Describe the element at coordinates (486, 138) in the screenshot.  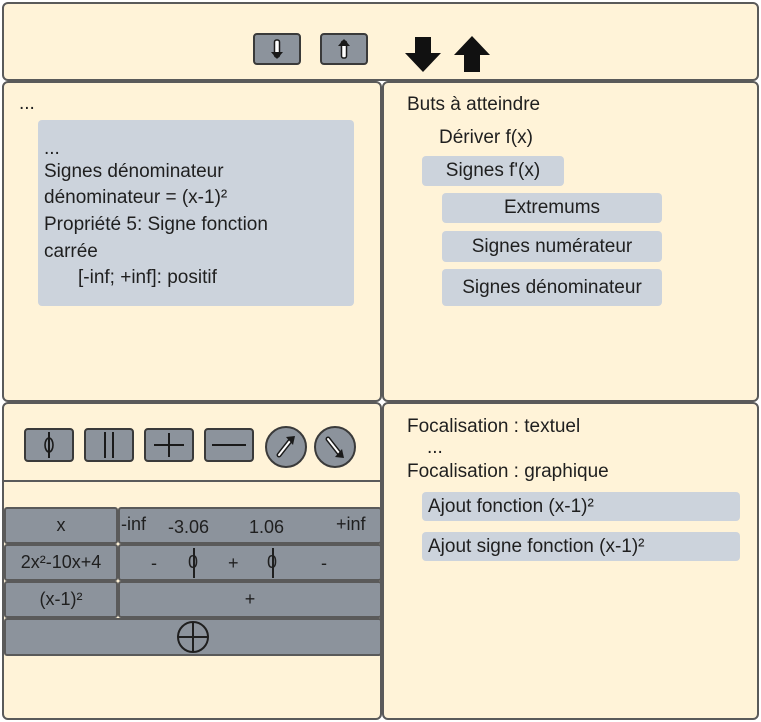
I see `goal-deriver: Dériver f(x)` at that location.